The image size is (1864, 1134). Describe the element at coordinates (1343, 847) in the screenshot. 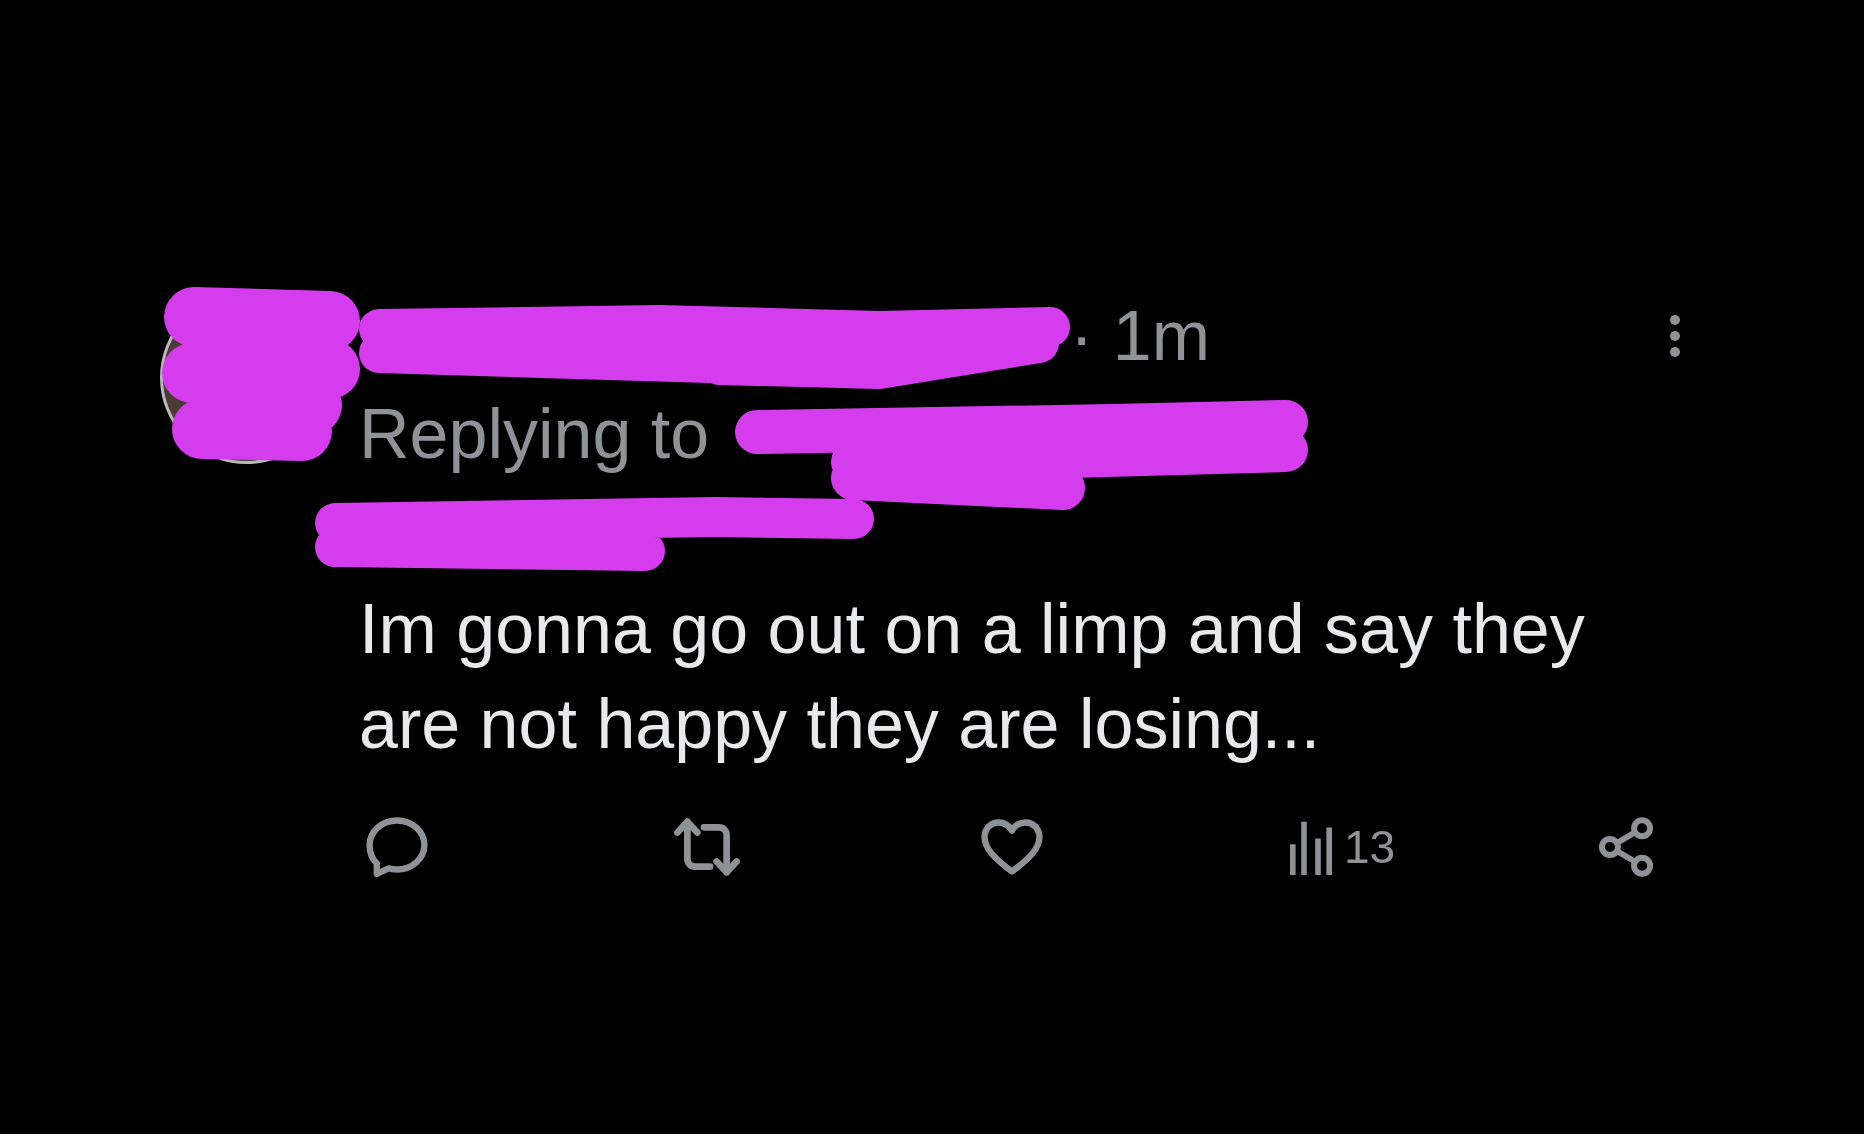

I see `views-button: 13` at that location.